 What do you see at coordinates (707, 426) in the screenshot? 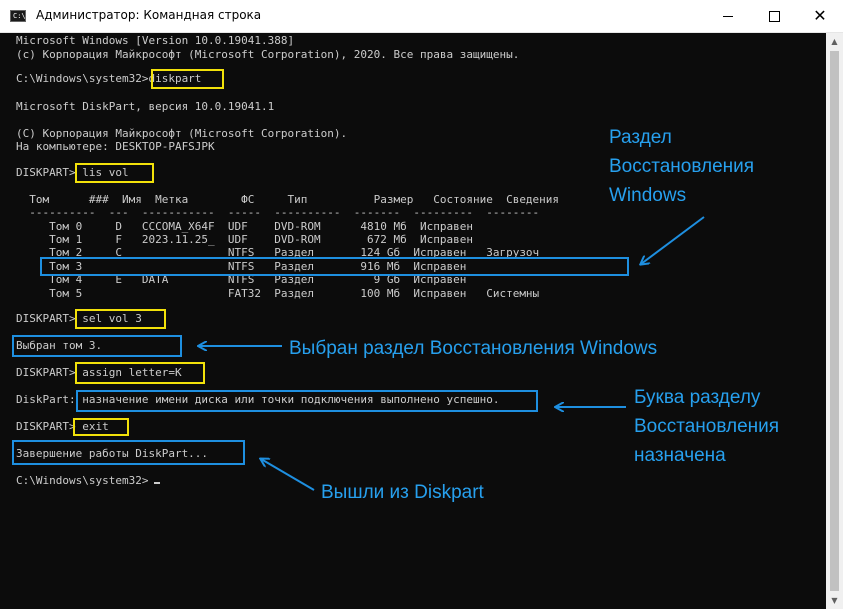
I see `annotation-letter-assigned: Буква разделу Восстановления назначена` at bounding box center [707, 426].